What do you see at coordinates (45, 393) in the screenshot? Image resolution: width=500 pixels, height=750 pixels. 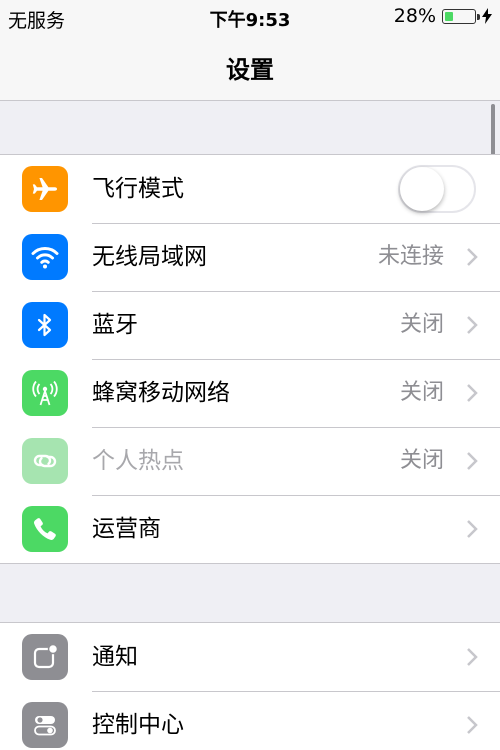 I see `cellular-icon` at bounding box center [45, 393].